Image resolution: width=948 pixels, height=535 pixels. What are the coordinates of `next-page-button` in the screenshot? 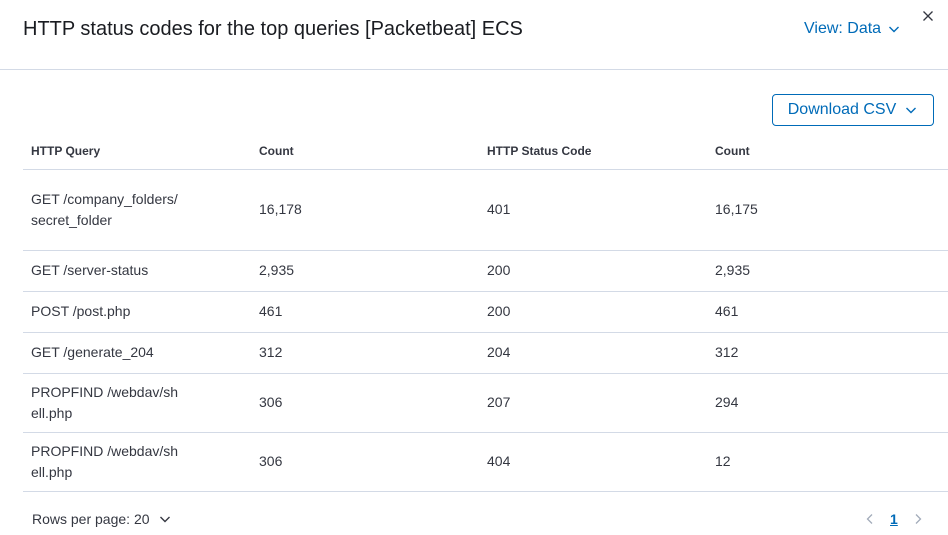 It's located at (918, 519).